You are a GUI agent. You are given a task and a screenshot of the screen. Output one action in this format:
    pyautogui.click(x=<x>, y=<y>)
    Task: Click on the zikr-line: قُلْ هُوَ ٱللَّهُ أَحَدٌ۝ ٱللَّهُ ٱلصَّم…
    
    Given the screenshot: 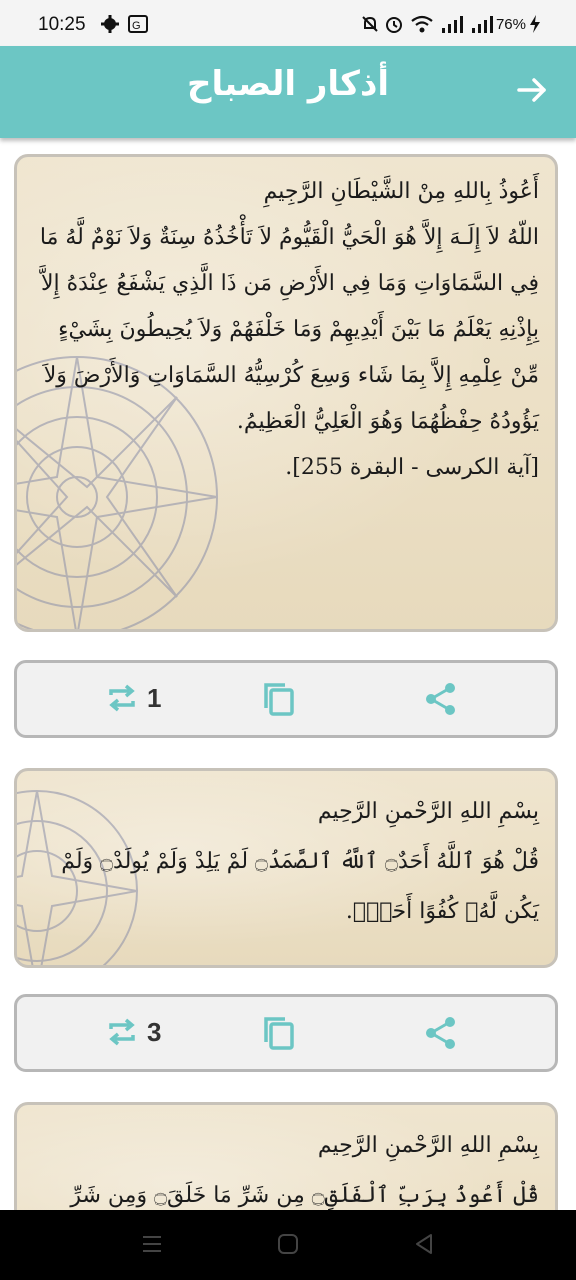 What is the action you would take?
    pyautogui.click(x=300, y=886)
    